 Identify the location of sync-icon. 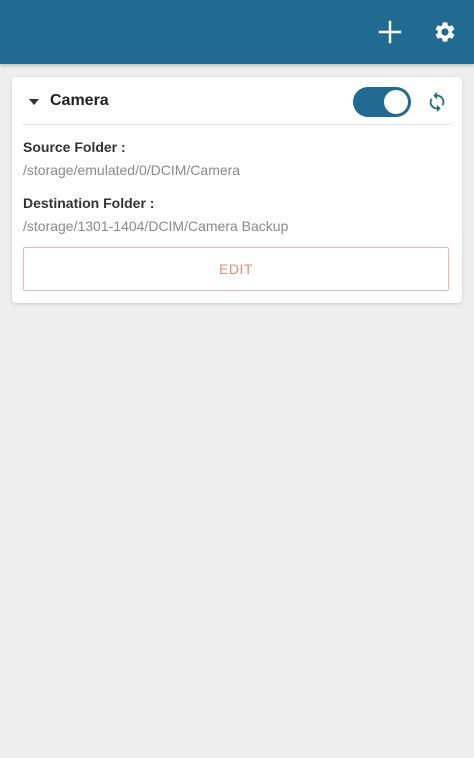
(437, 102).